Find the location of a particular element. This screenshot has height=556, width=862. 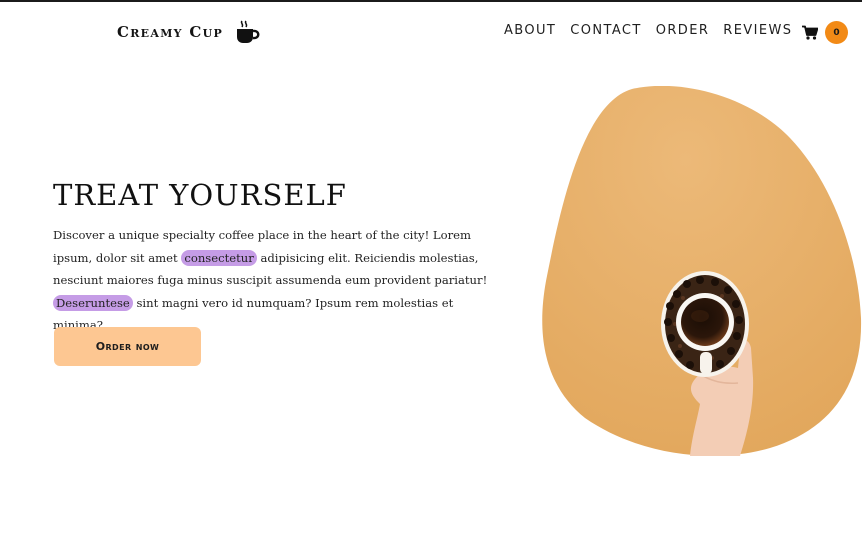

main-nav: ABOUT CONTACT ORDER REVIEWS is located at coordinates (648, 30).